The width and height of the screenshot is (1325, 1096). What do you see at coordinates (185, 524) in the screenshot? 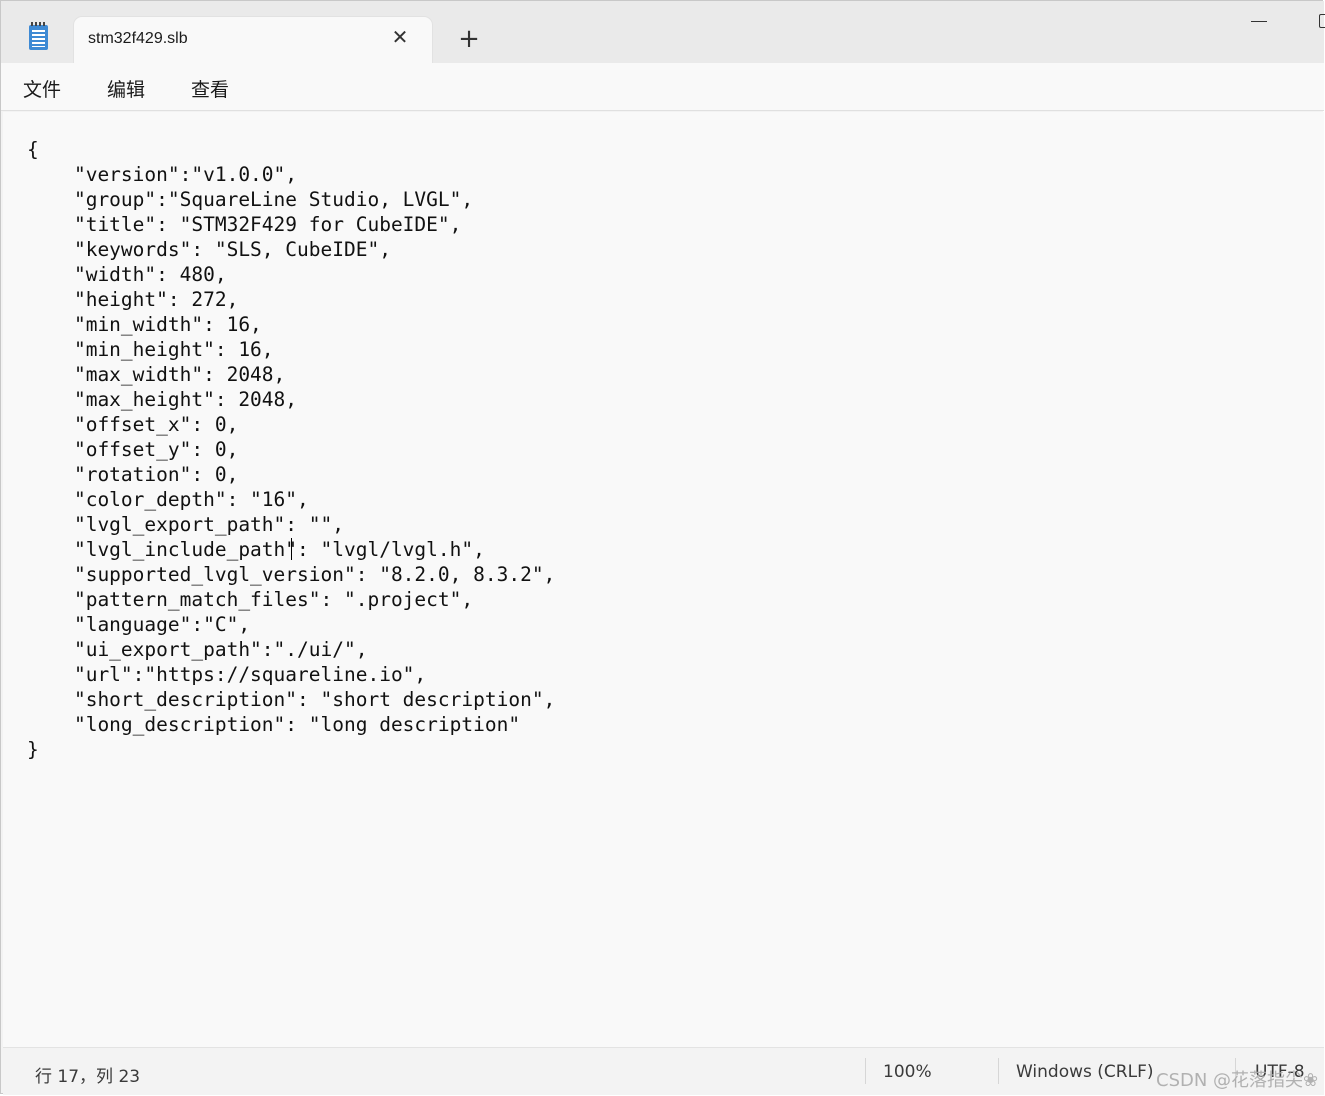
I see `code-line: "lvgl_export_path": "",` at bounding box center [185, 524].